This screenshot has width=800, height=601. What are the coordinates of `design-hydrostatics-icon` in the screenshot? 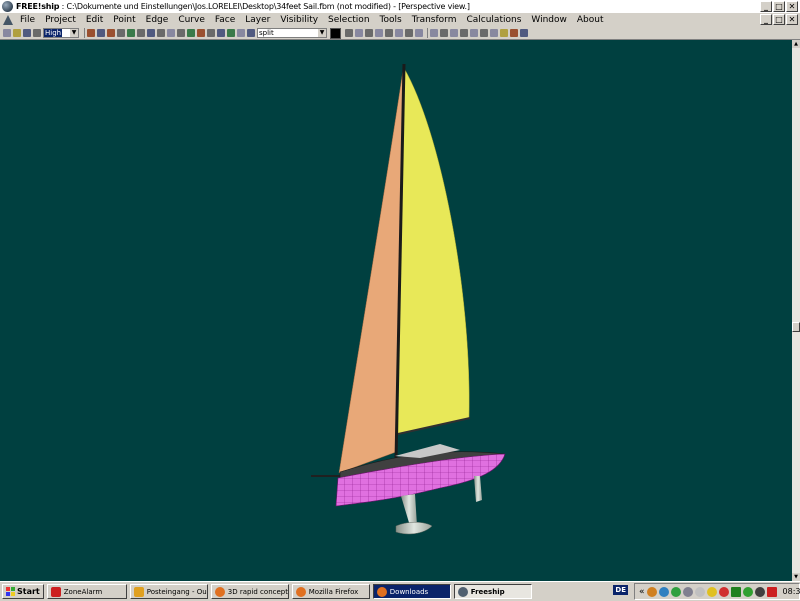 It's located at (504, 33).